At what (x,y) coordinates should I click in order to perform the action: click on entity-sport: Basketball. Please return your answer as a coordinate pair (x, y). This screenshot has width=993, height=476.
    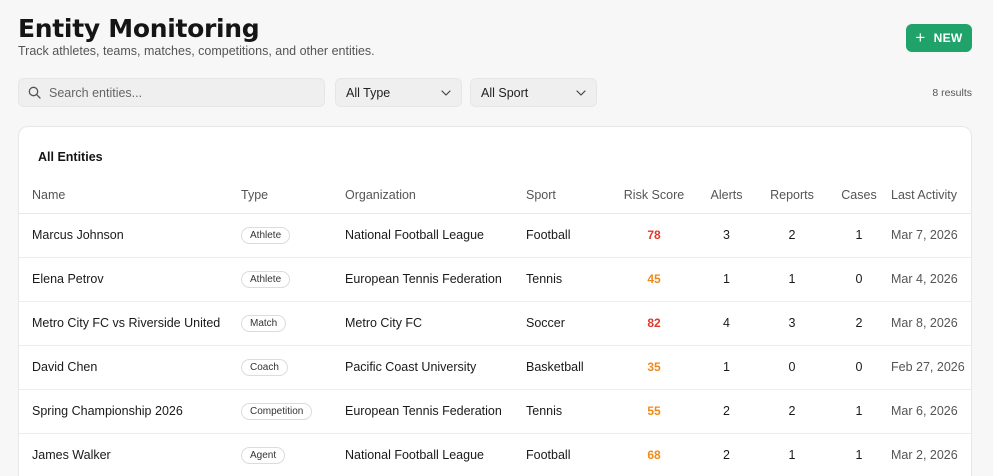
    Looking at the image, I should click on (569, 367).